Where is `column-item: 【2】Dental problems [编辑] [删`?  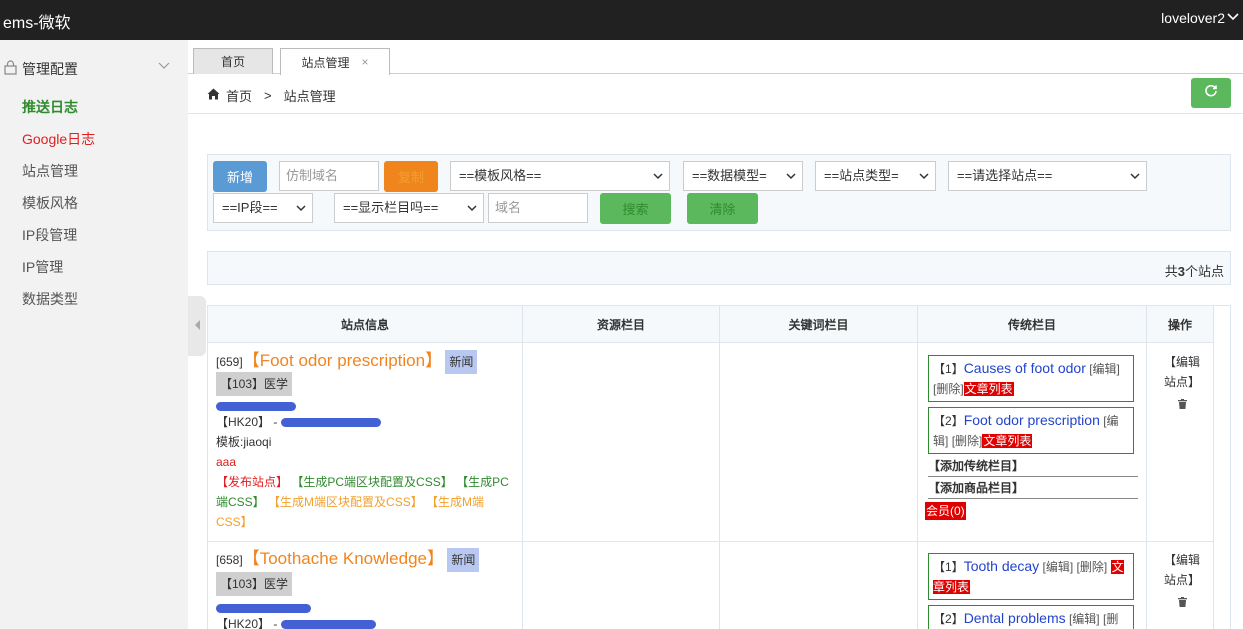
column-item: 【2】Dental problems [编辑] [删 is located at coordinates (1031, 617).